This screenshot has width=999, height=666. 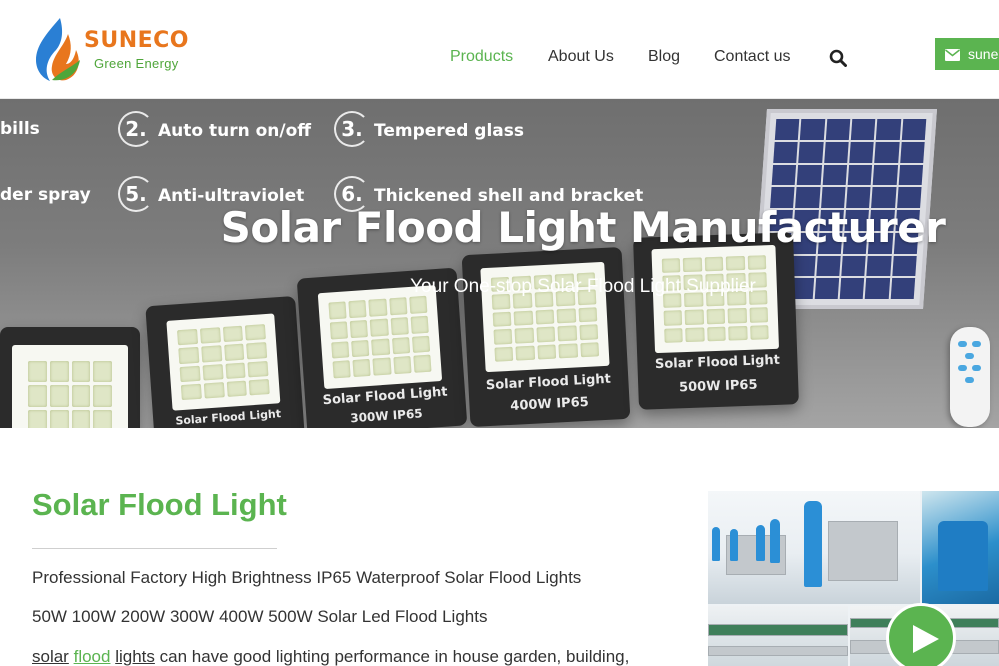 What do you see at coordinates (214, 129) in the screenshot?
I see `hero-feature: 2. Auto turn on/off` at bounding box center [214, 129].